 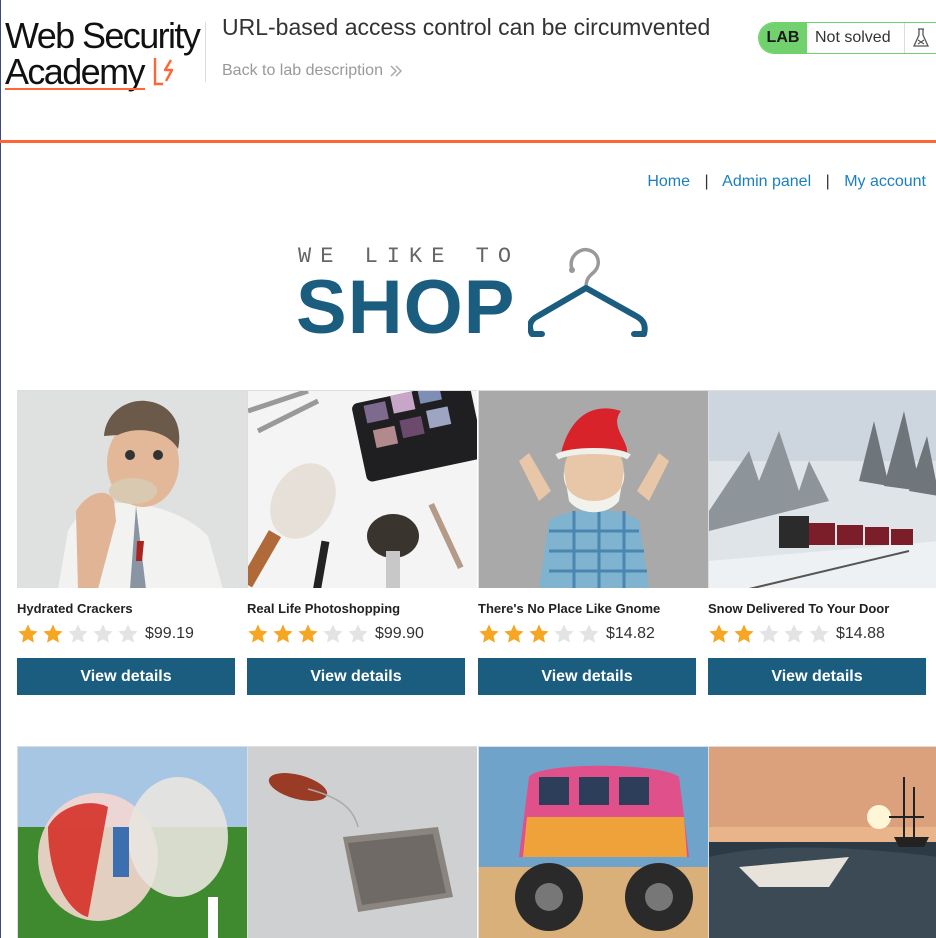 What do you see at coordinates (668, 181) in the screenshot?
I see `nav-home-link: Home` at bounding box center [668, 181].